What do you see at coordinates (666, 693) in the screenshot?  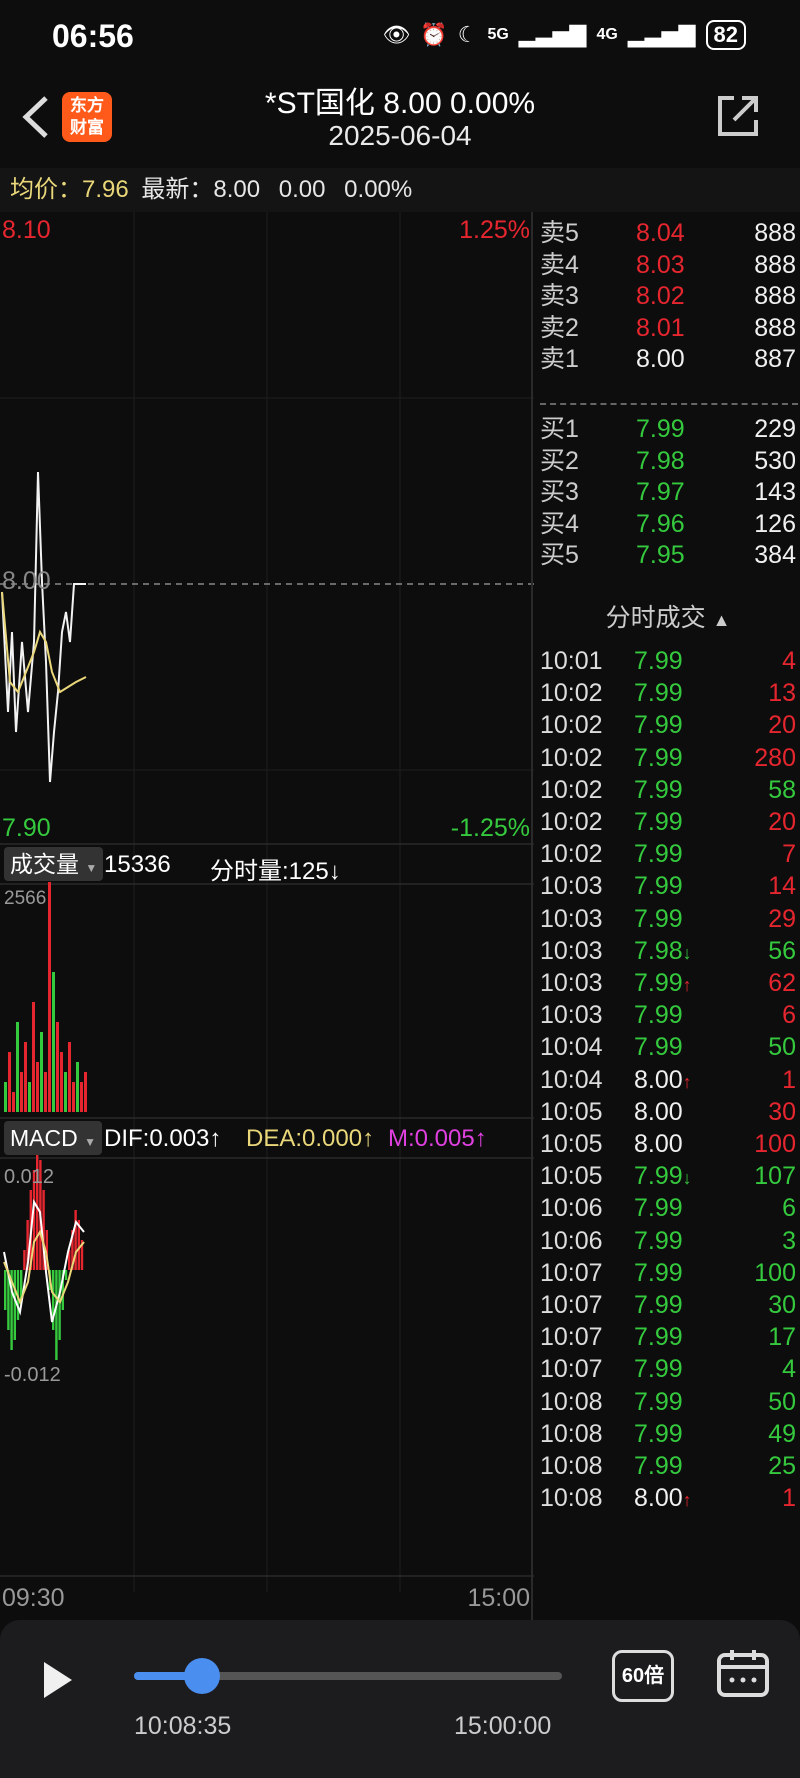 I see `tick-row: 10:02 7.99 13` at bounding box center [666, 693].